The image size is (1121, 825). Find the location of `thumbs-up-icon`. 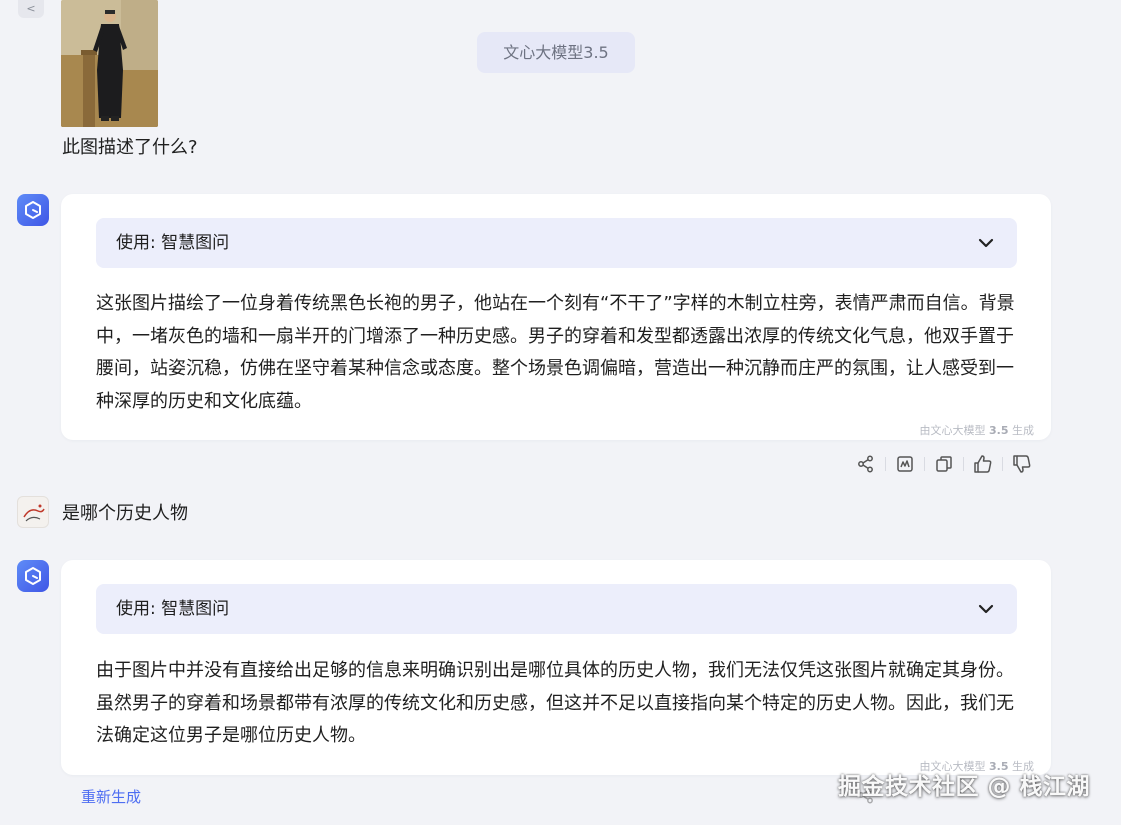

thumbs-up-icon is located at coordinates (983, 464).